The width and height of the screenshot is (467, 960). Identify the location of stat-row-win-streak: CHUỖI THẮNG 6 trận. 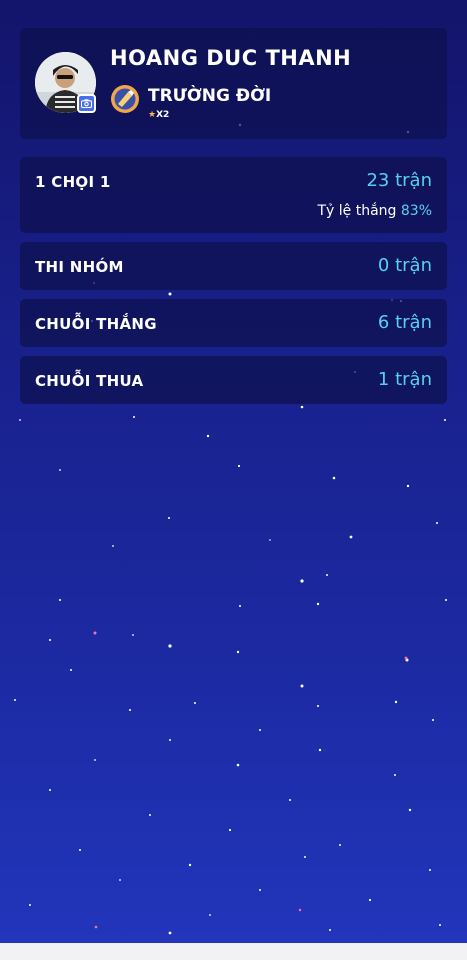
(233, 323).